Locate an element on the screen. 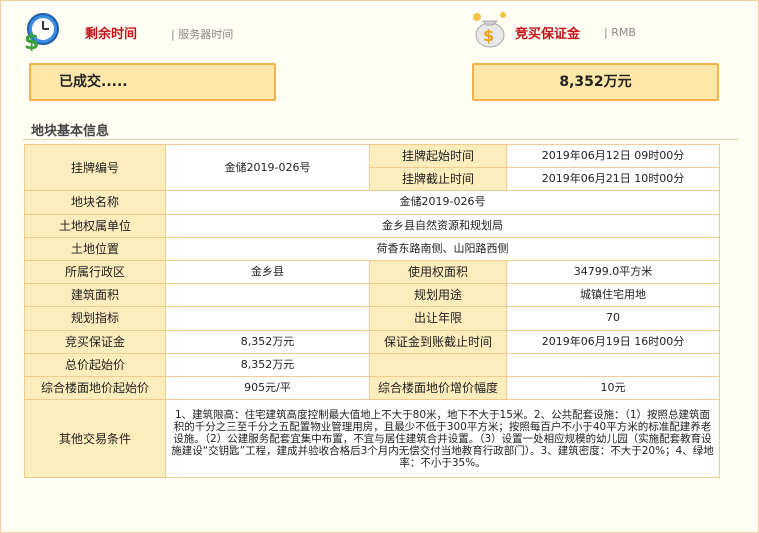  deposit-row-label: 竞买保证金 is located at coordinates (95, 341).